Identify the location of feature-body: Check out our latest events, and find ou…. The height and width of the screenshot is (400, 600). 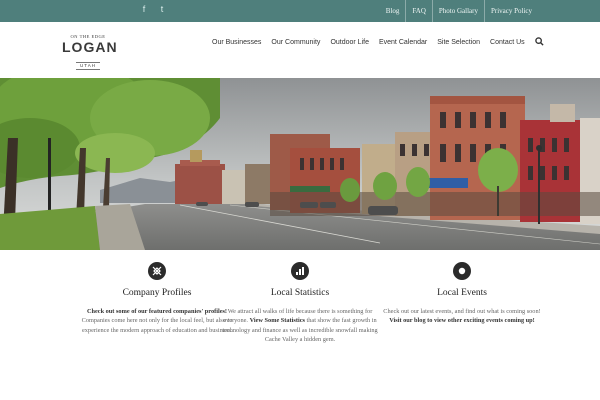
(462, 311).